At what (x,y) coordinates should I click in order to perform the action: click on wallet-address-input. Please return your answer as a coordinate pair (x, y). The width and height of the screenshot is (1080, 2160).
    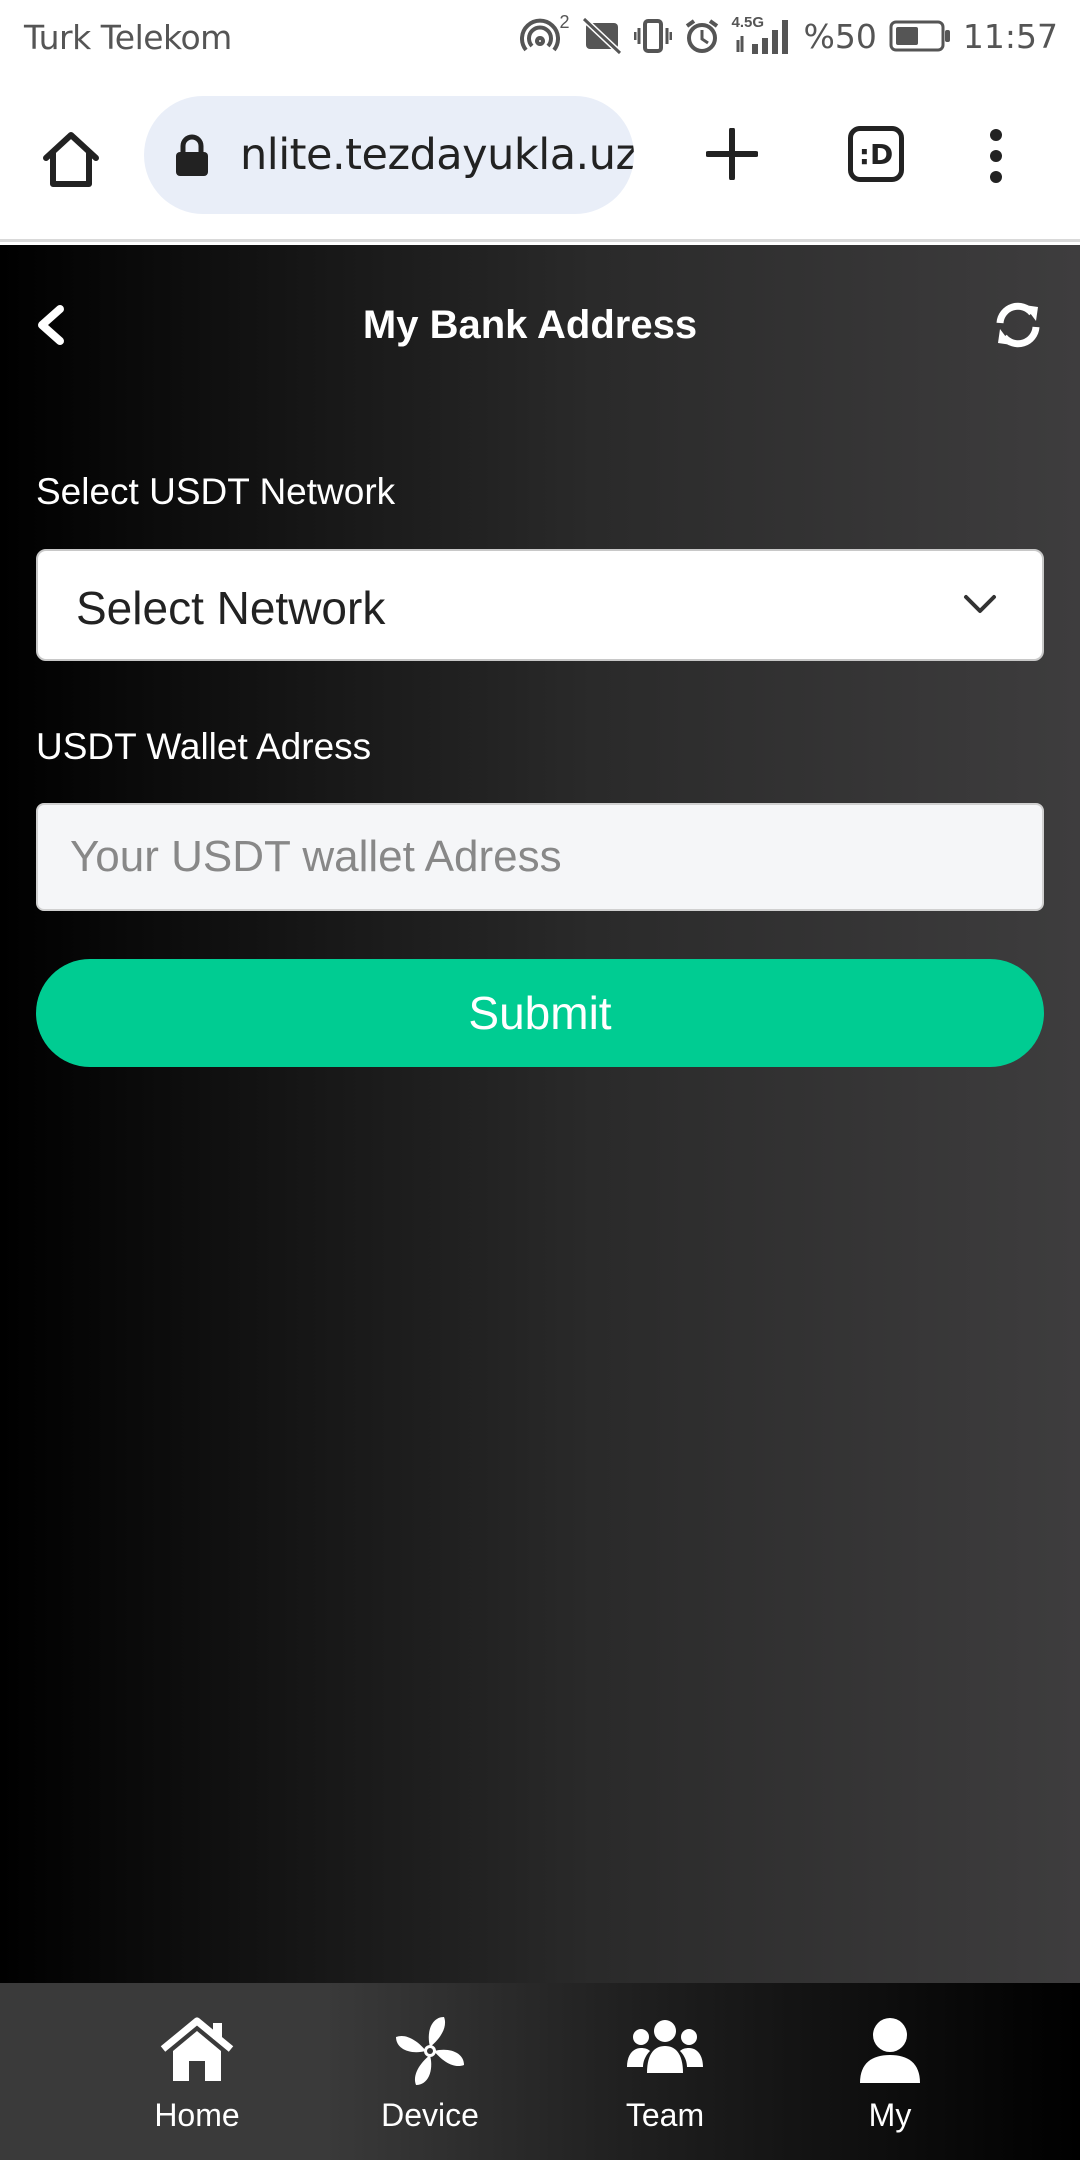
    Looking at the image, I should click on (540, 857).